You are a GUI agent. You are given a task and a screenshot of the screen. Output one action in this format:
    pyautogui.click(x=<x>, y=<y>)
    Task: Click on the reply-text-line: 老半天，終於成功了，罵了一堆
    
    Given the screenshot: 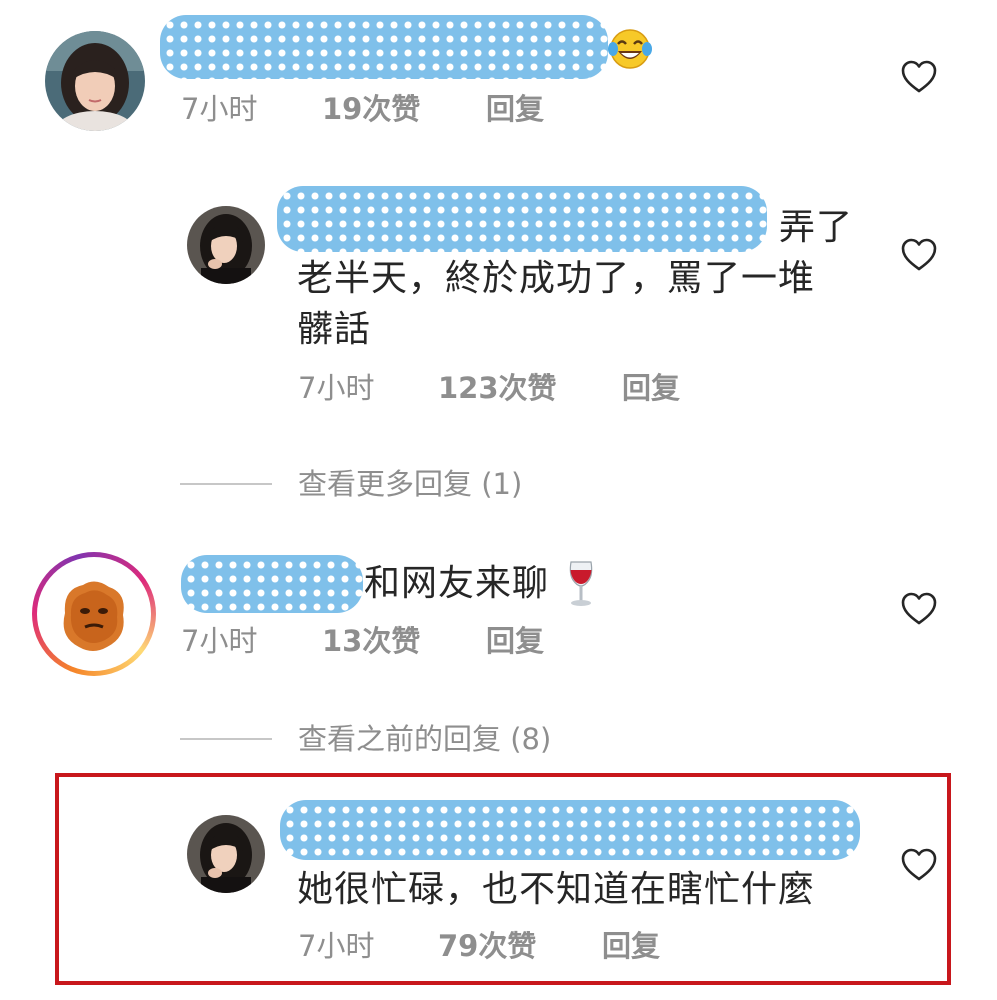 What is the action you would take?
    pyautogui.click(x=556, y=278)
    